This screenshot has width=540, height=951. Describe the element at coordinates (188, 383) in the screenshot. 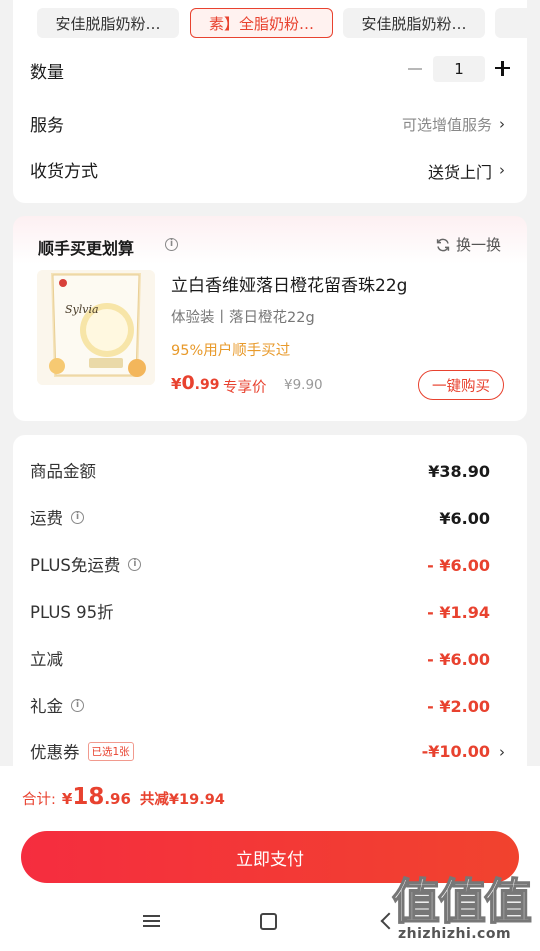

I see `price-integer: 0` at that location.